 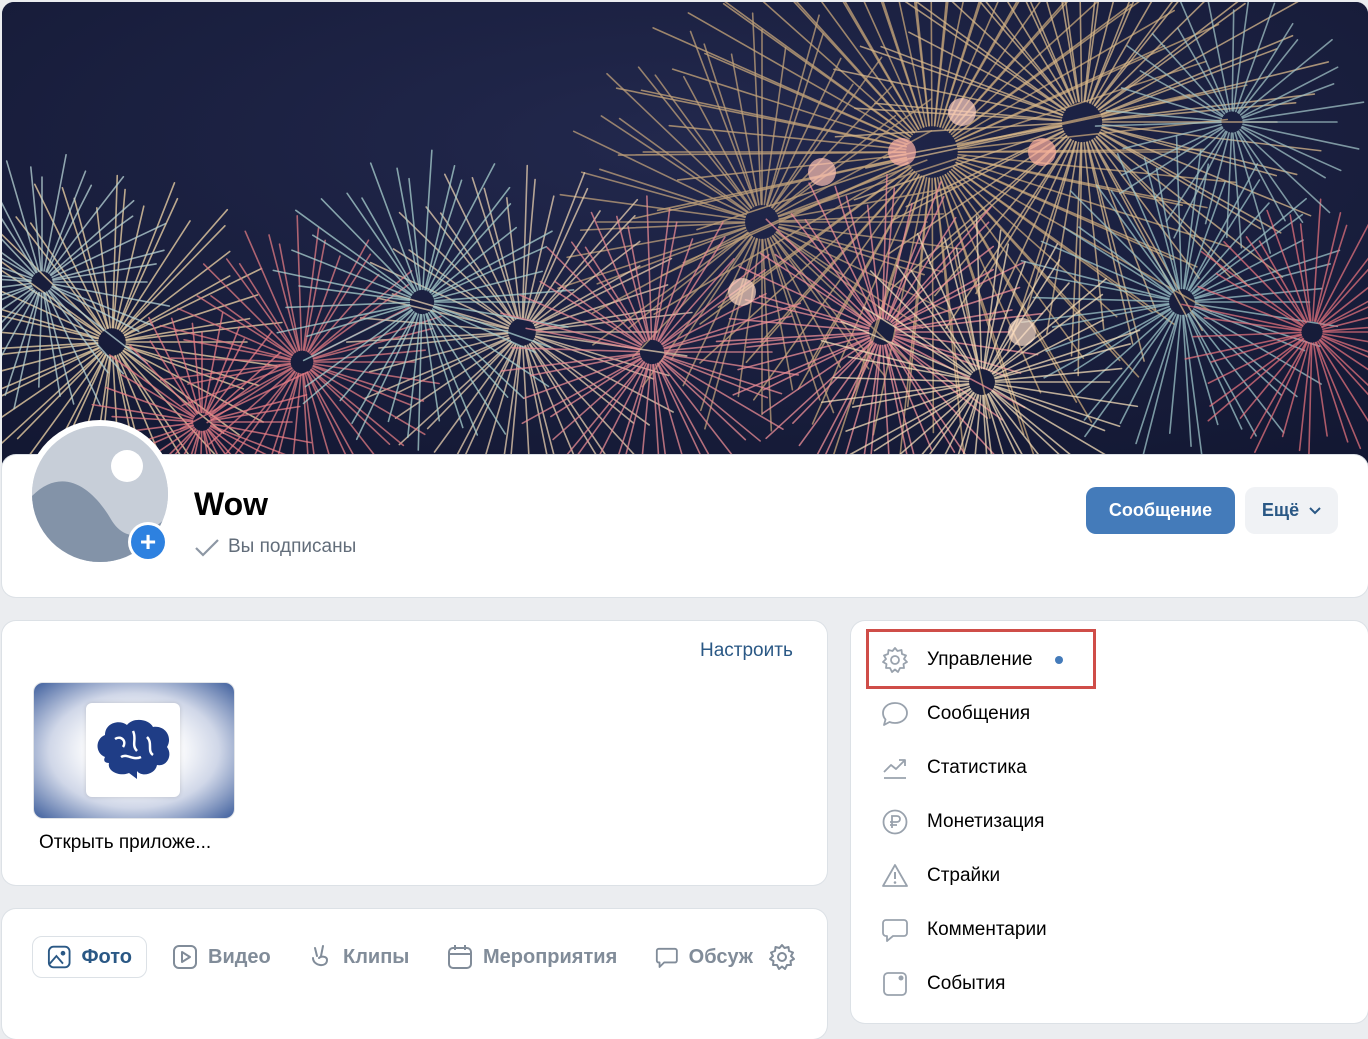 What do you see at coordinates (977, 767) in the screenshot?
I see `menu-item-label: Статистика` at bounding box center [977, 767].